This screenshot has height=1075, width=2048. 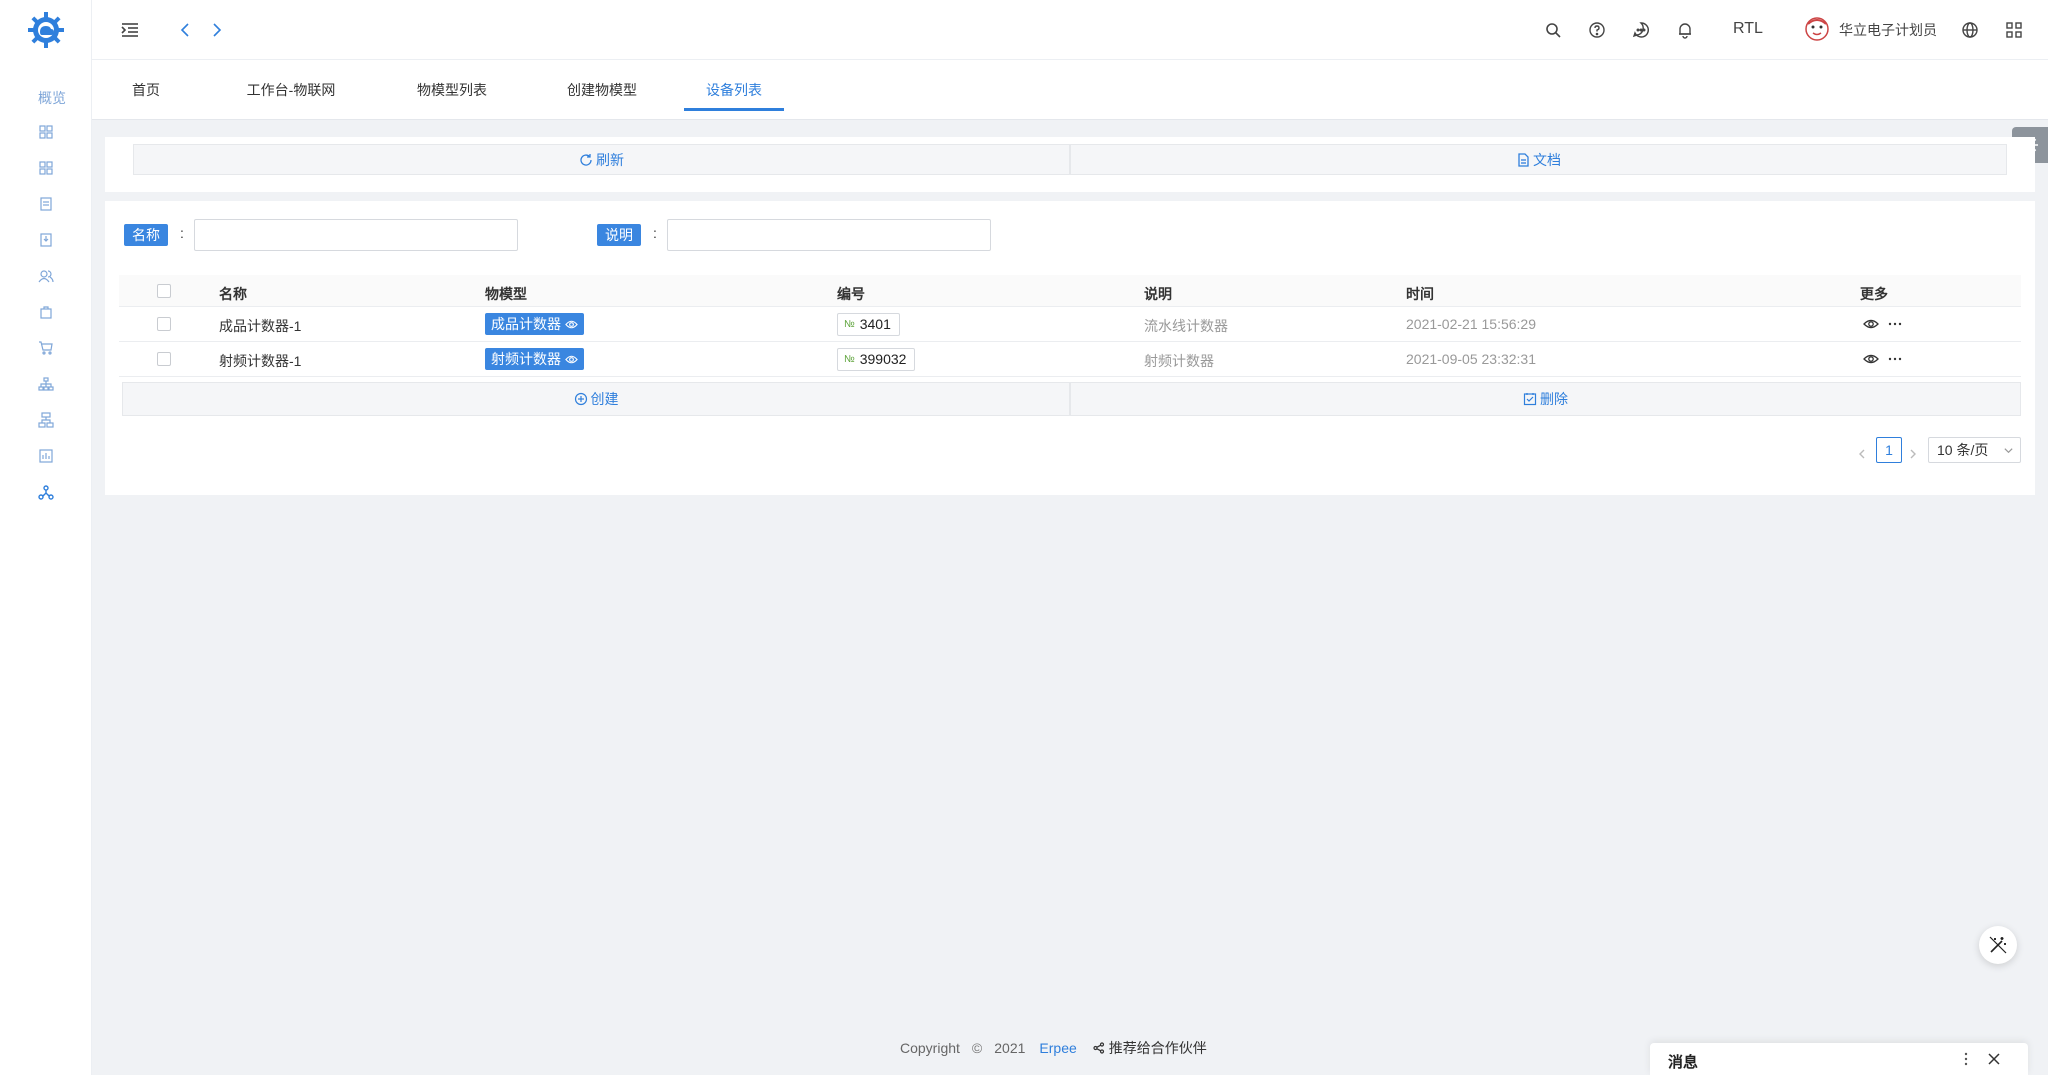 What do you see at coordinates (46, 537) in the screenshot?
I see `sidebar: 概览` at bounding box center [46, 537].